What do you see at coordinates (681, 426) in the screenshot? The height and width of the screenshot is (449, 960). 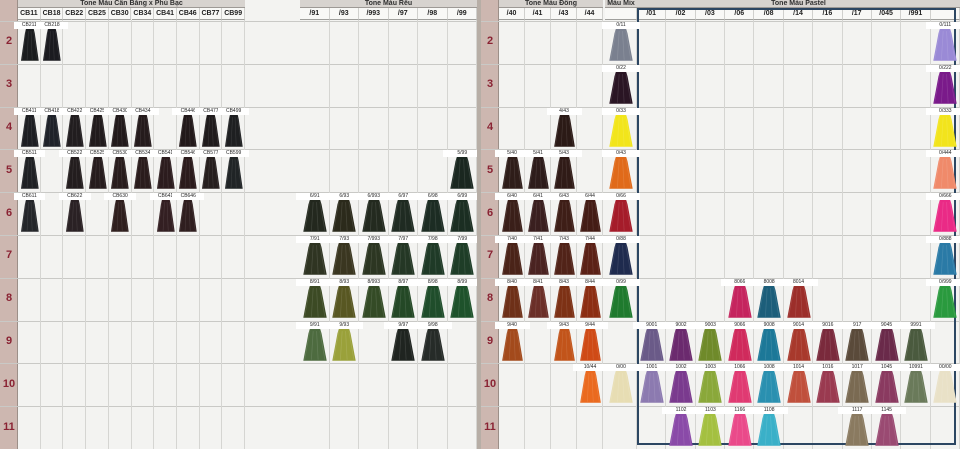 I see `hair-swatch: 1102` at bounding box center [681, 426].